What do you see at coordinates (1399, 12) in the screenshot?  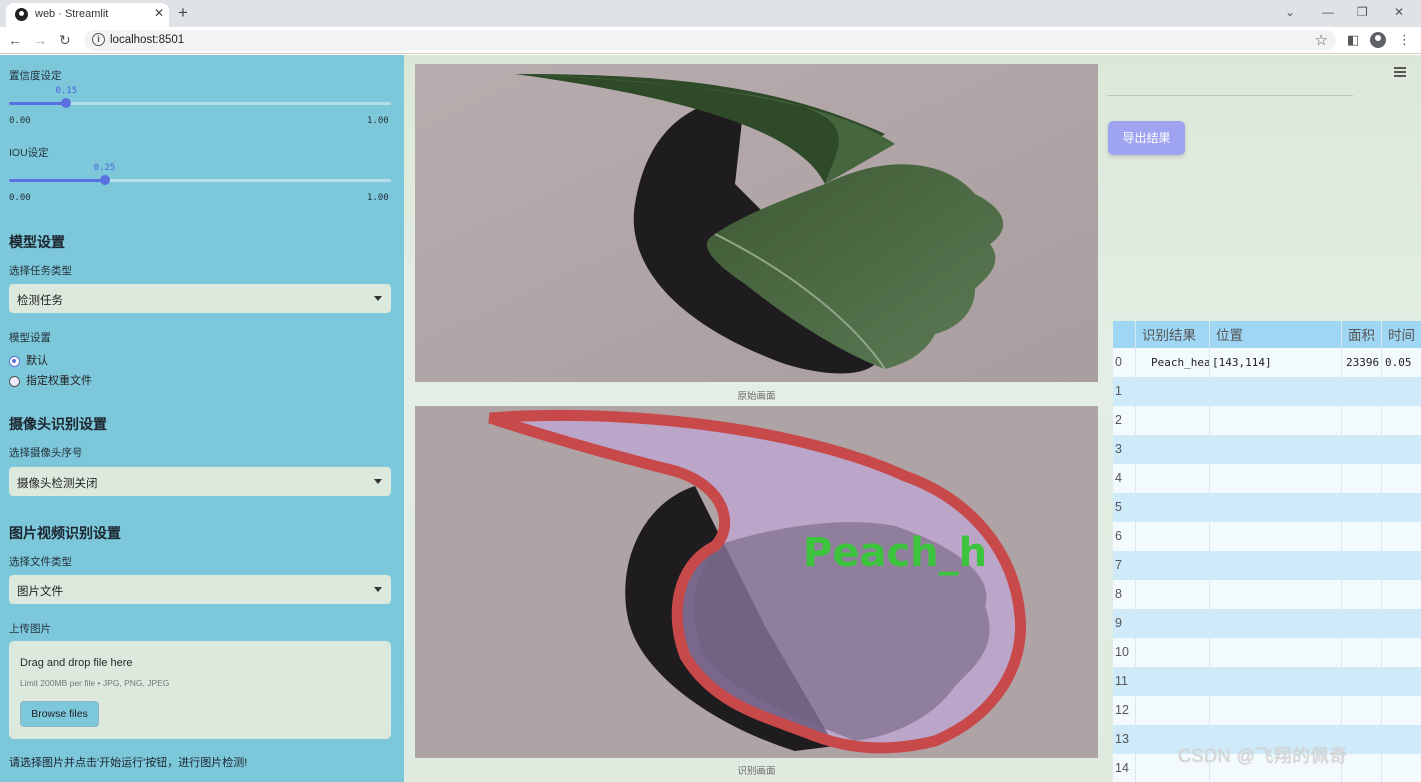 I see `window-close-button: ✕` at bounding box center [1399, 12].